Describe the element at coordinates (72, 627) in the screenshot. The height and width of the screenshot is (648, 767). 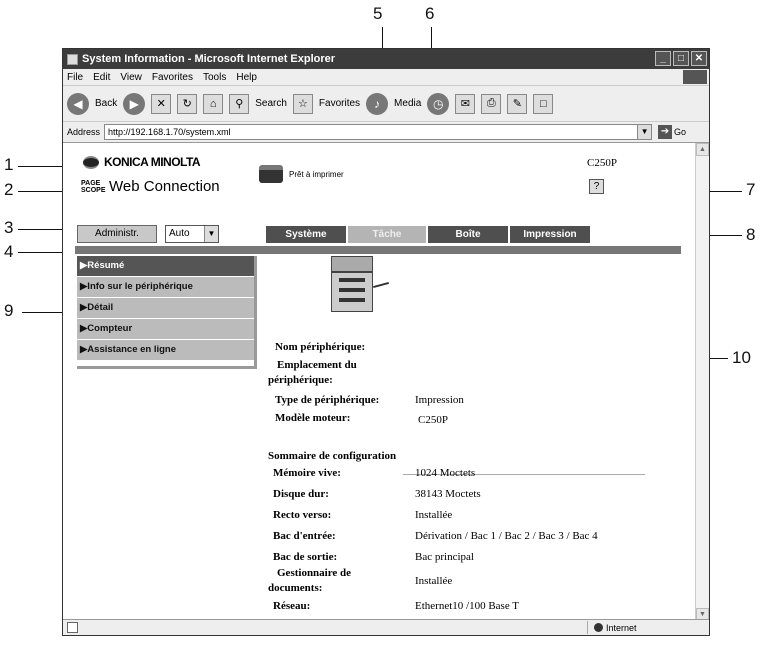
I see `page-icon` at that location.